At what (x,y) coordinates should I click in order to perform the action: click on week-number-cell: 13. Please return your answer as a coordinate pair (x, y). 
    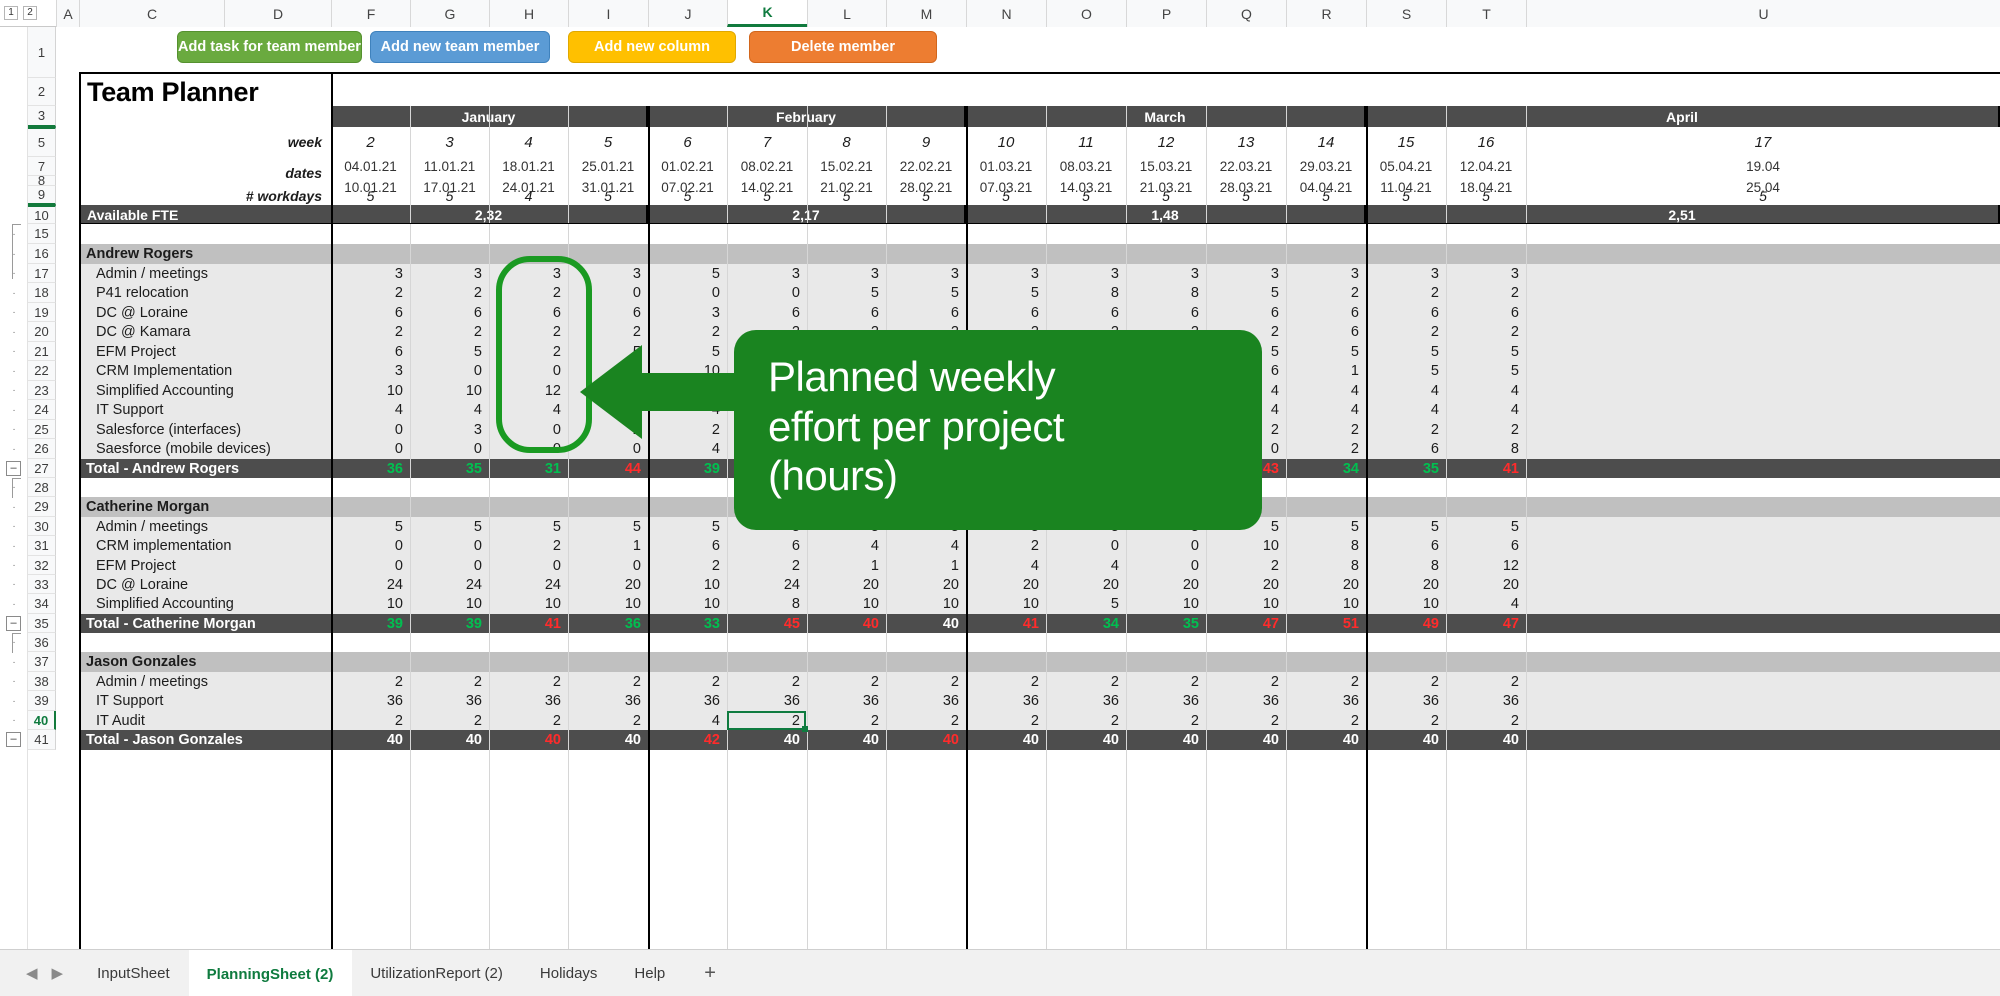
    Looking at the image, I should click on (1246, 142).